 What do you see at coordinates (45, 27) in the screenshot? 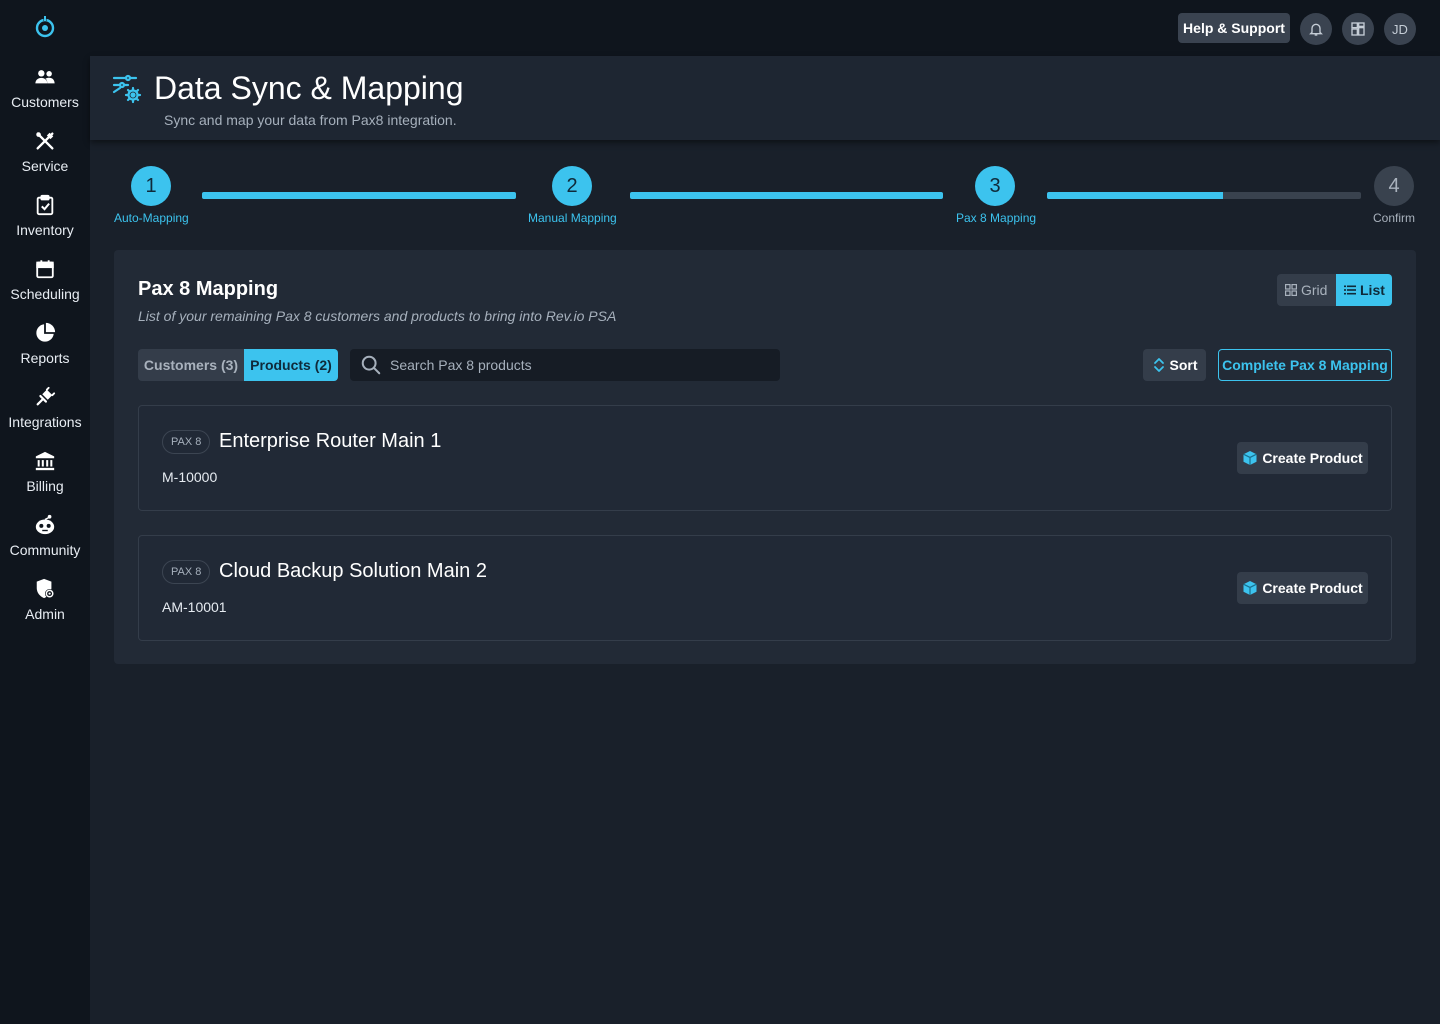
I see `app-logo-icon` at bounding box center [45, 27].